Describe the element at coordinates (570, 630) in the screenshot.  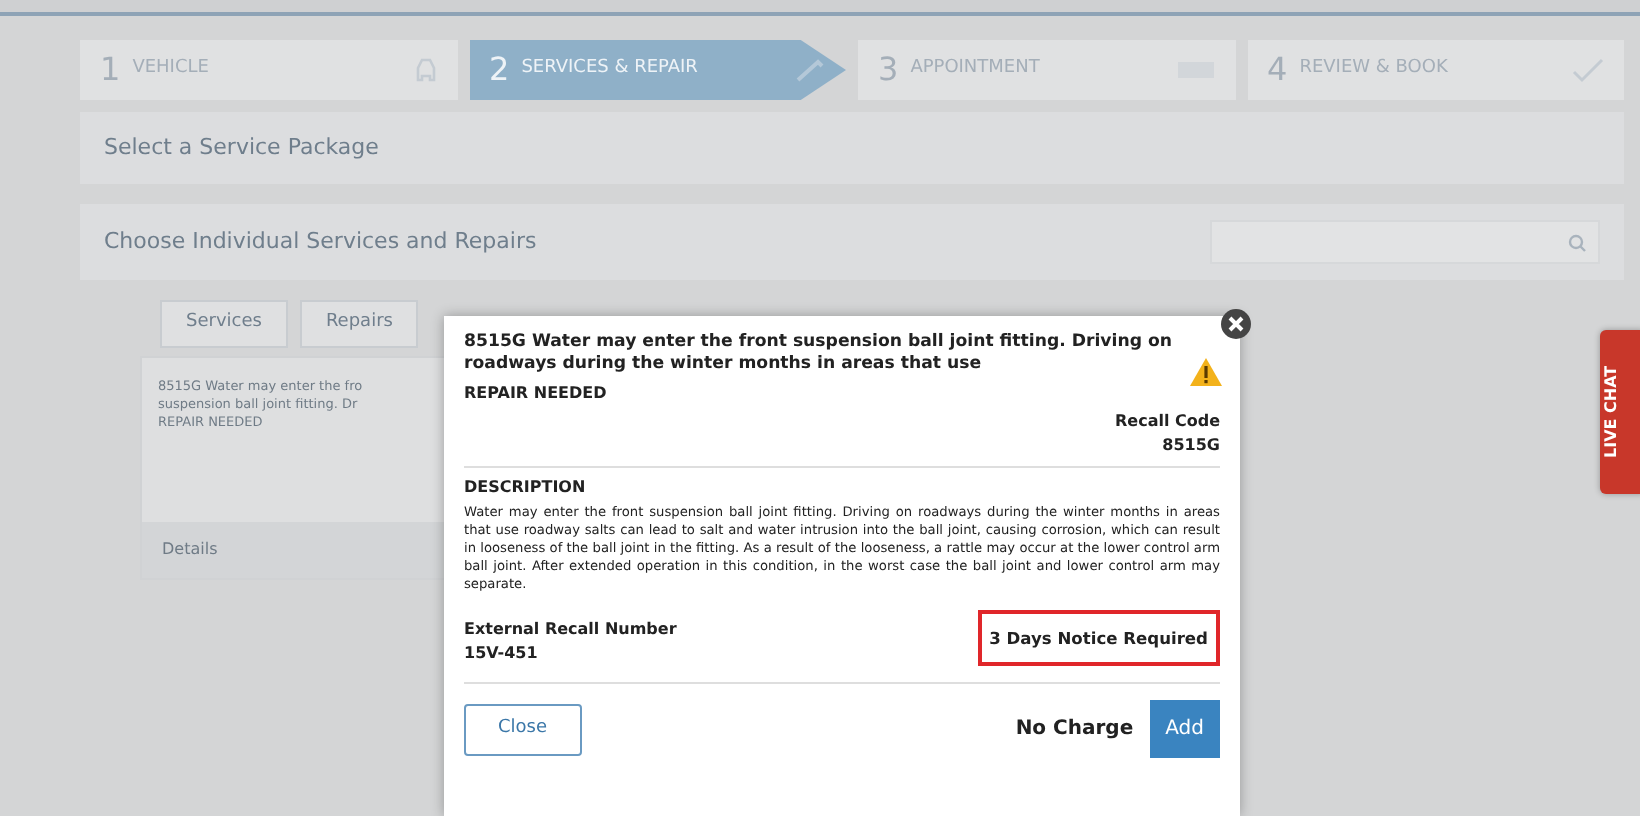
I see `field-label: External Recall Number` at that location.